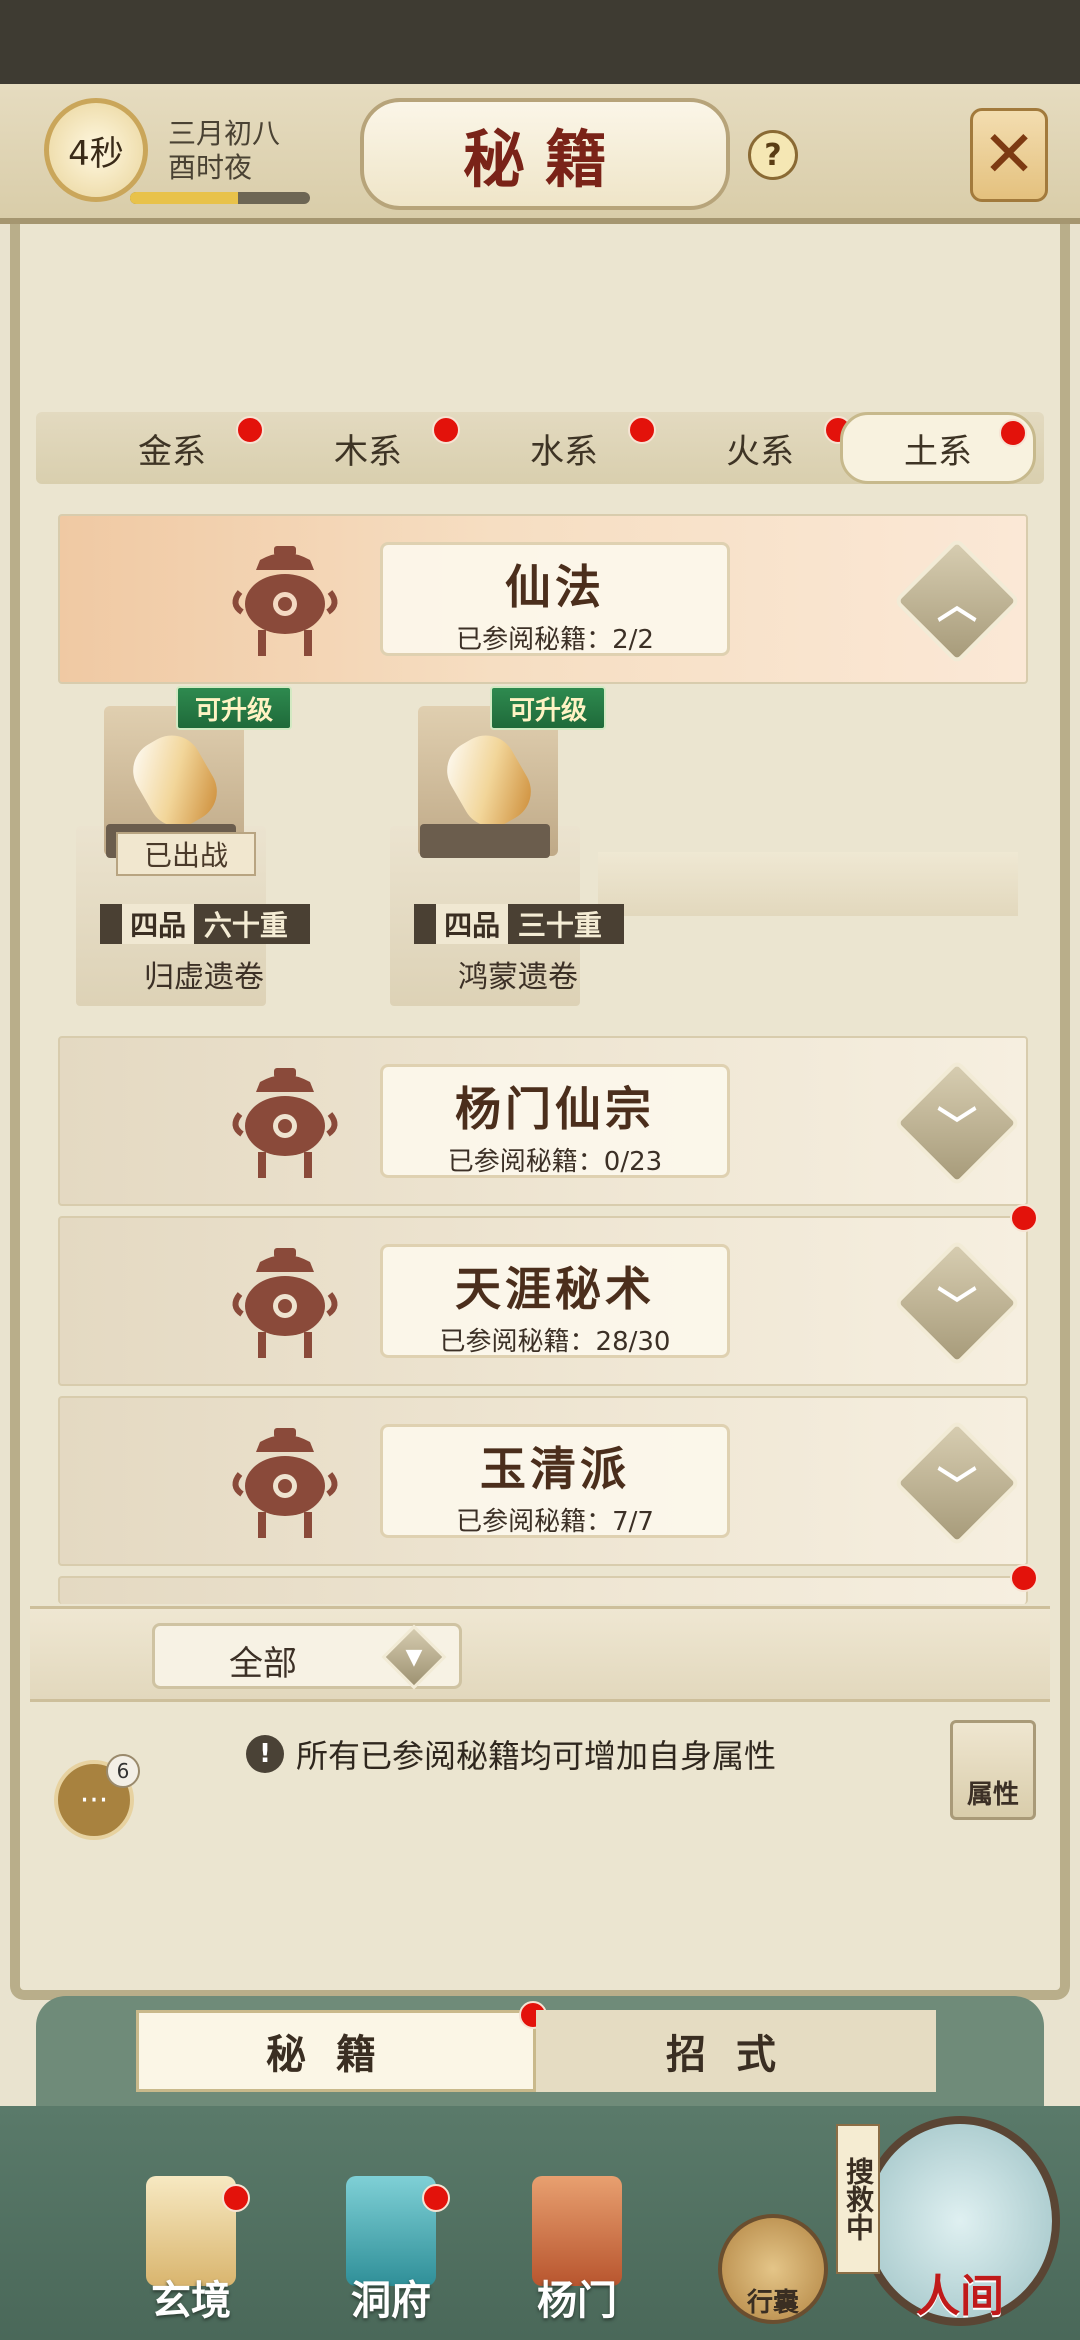  What do you see at coordinates (184, 198) in the screenshot?
I see `time-progress-fill` at bounding box center [184, 198].